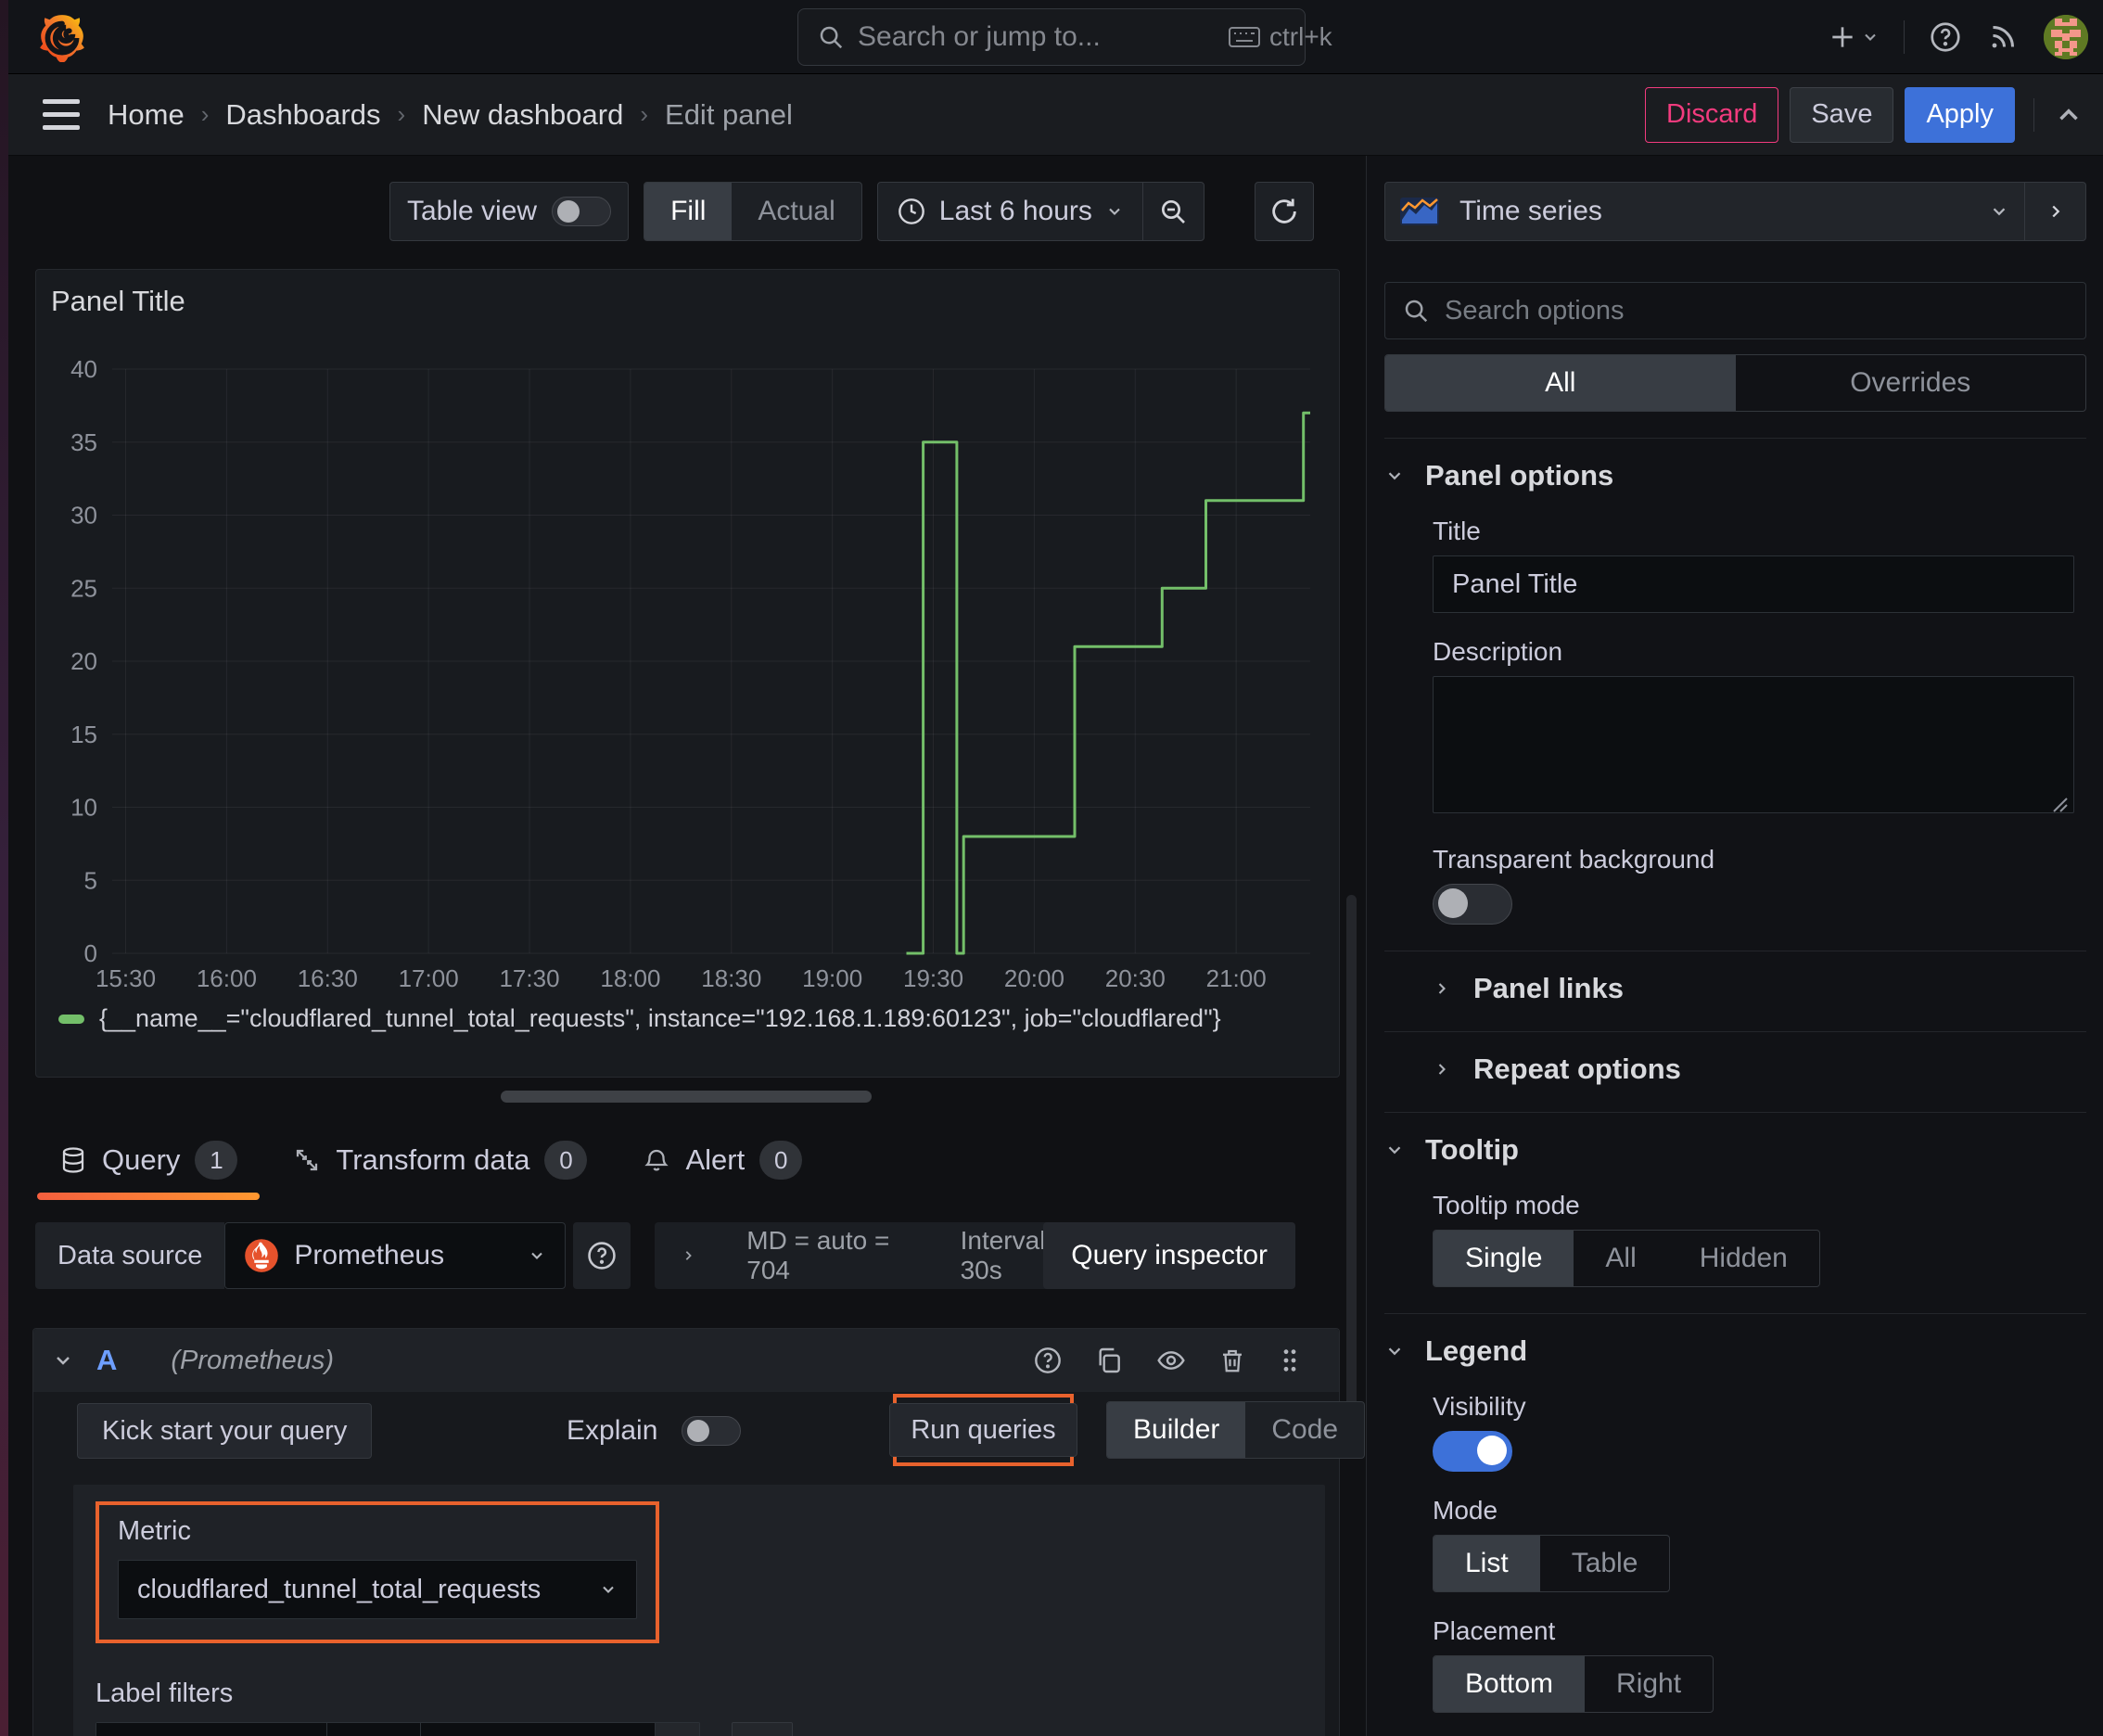 This screenshot has height=1736, width=2103. I want to click on query-ref-id: A, so click(107, 1360).